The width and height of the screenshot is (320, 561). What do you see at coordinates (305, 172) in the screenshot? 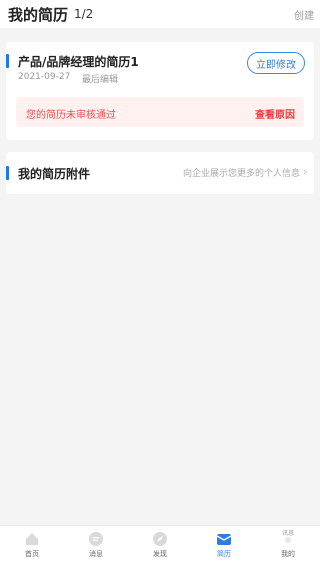
I see `chevron-right-icon: ›` at bounding box center [305, 172].